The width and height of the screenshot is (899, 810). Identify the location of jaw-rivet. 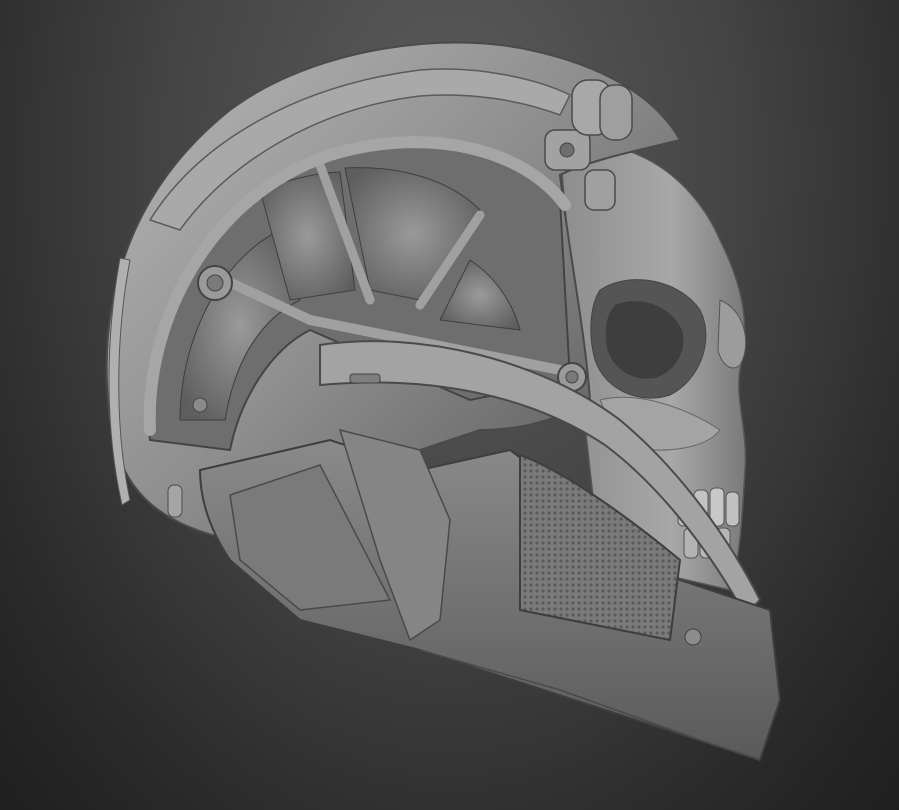
(693, 637).